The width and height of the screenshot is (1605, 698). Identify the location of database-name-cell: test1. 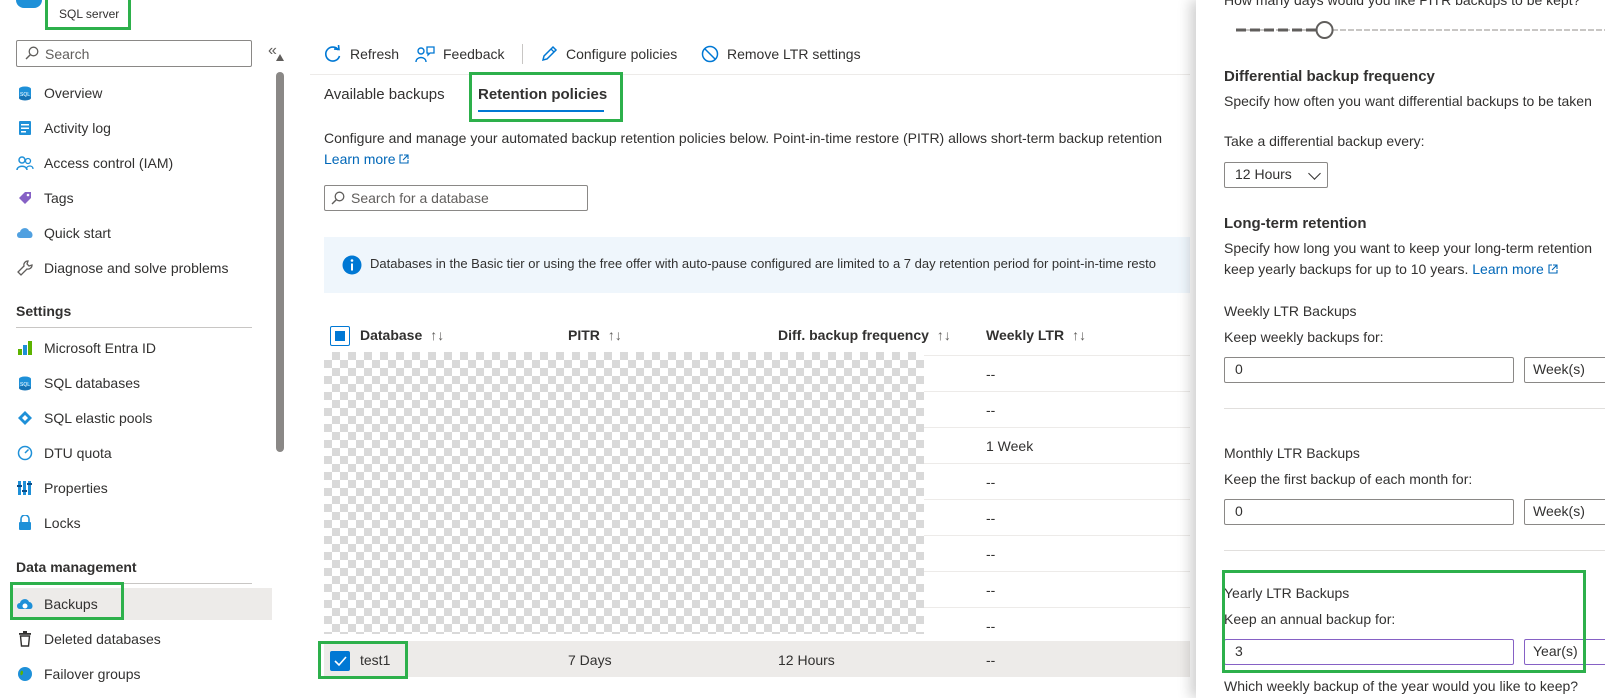
(375, 660).